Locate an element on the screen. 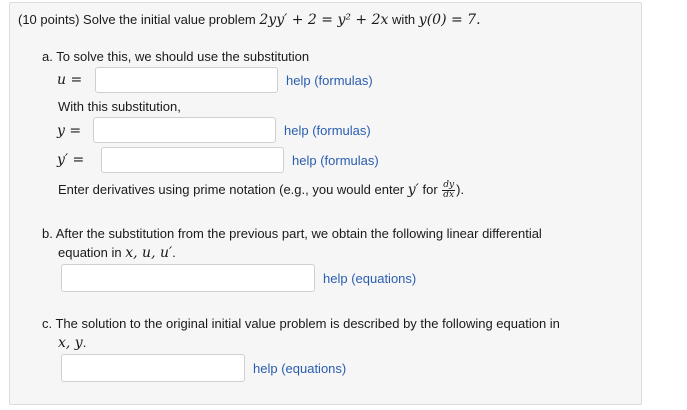 Image resolution: width=687 pixels, height=410 pixels. part-b-period: . is located at coordinates (174, 252).